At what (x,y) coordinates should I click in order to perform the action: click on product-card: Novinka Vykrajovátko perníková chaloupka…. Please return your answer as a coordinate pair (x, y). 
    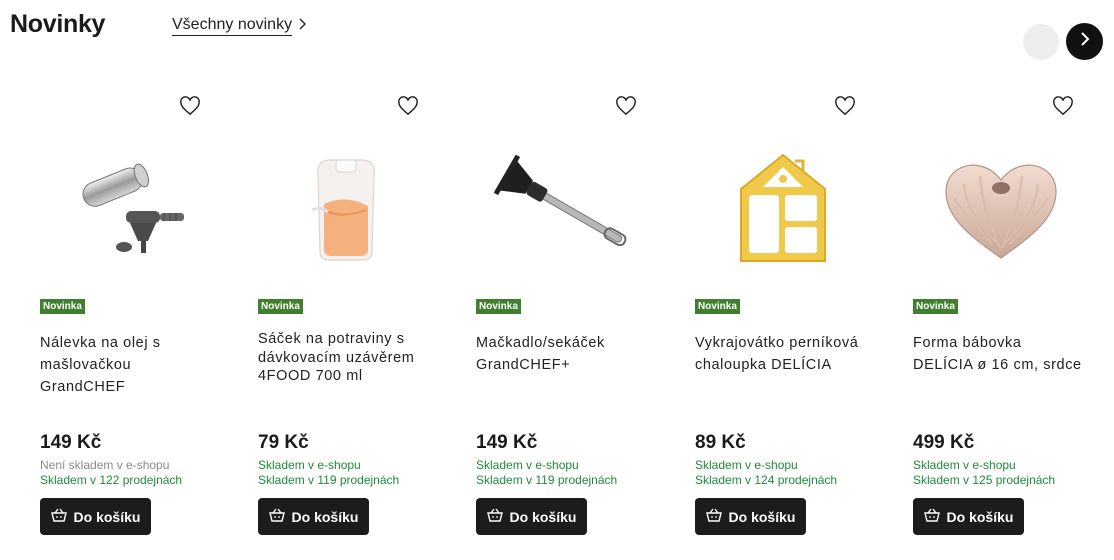
    Looking at the image, I should click on (795, 315).